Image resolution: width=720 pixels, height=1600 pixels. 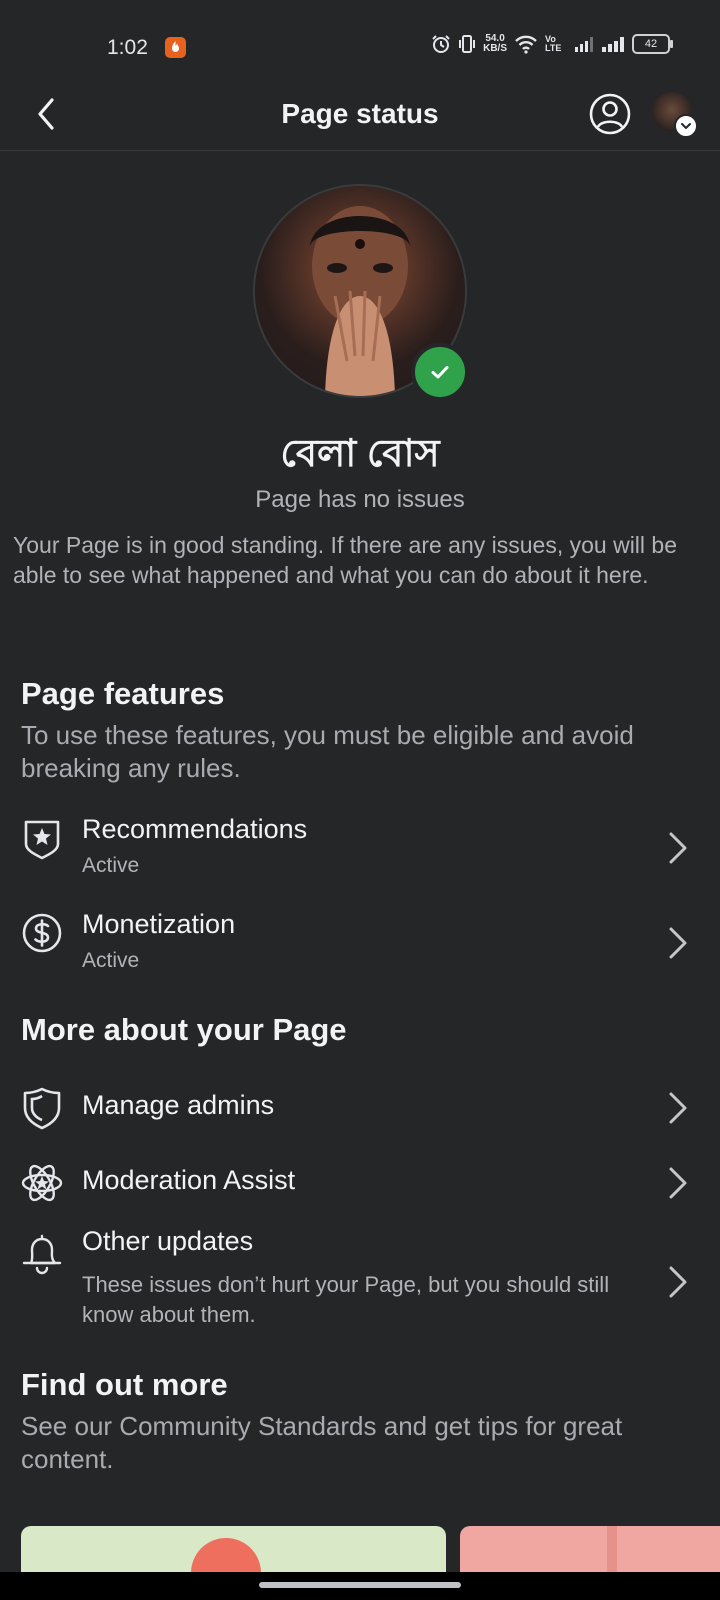 I want to click on net-speed: 54.0 KB/S, so click(x=495, y=44).